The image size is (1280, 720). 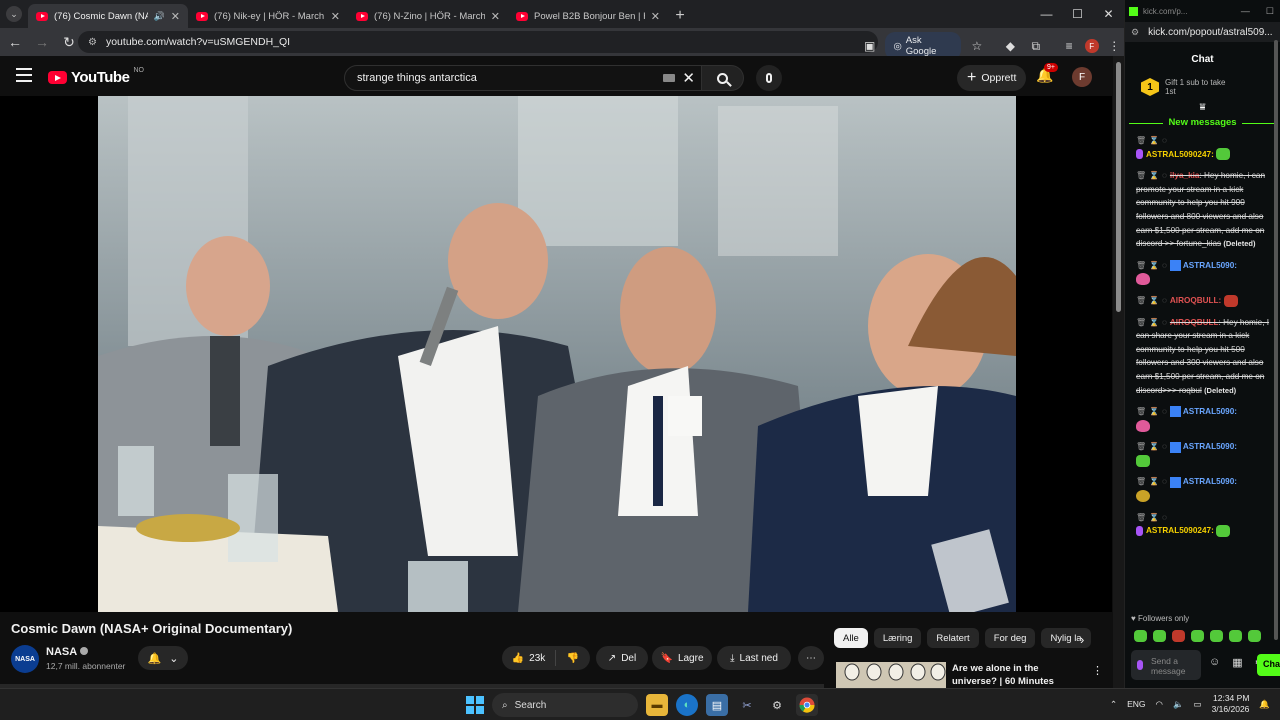 What do you see at coordinates (688, 78) in the screenshot?
I see `clear-search-icon: ✕` at bounding box center [688, 78].